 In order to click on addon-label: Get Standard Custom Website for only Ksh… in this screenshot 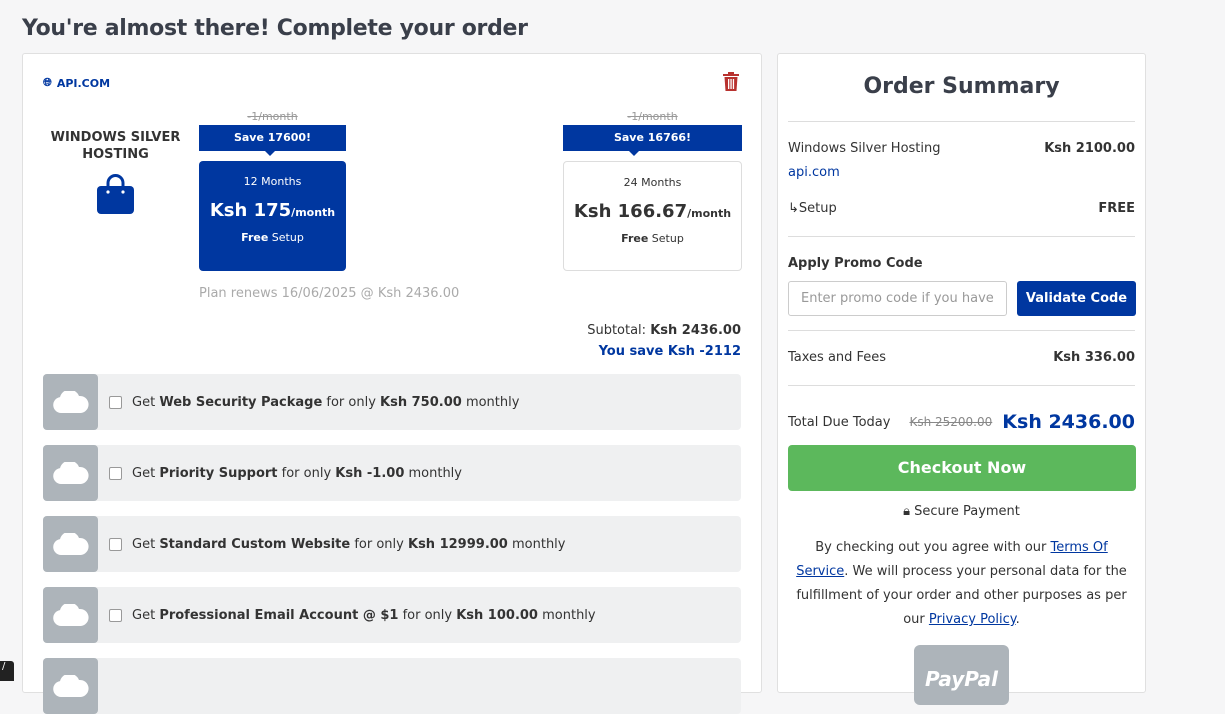, I will do `click(349, 544)`.